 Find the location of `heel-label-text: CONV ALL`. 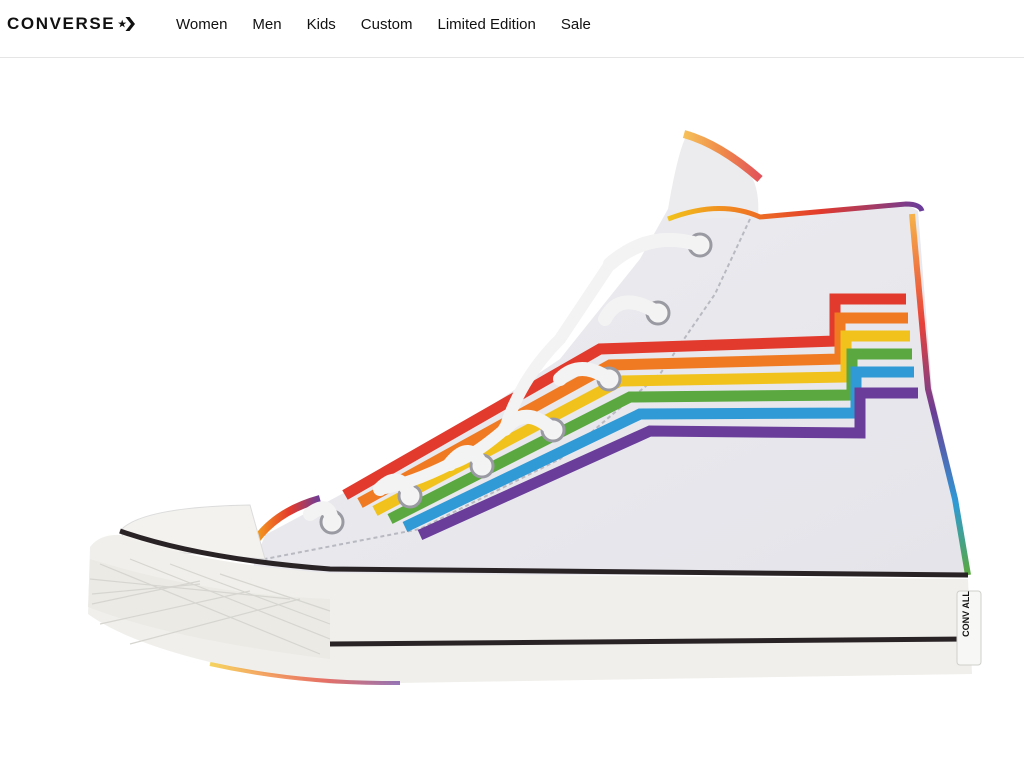

heel-label-text: CONV ALL is located at coordinates (966, 614).